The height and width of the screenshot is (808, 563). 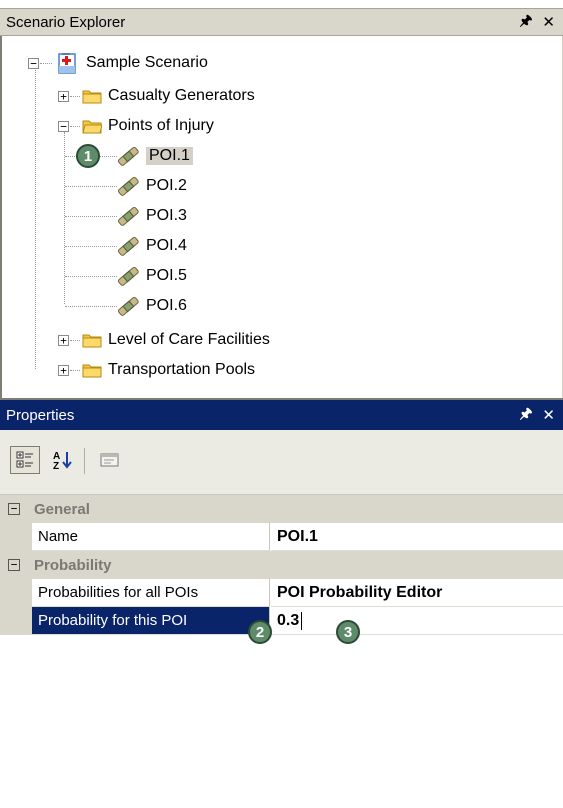 What do you see at coordinates (166, 305) in the screenshot?
I see `tree-node-label: POI.6` at bounding box center [166, 305].